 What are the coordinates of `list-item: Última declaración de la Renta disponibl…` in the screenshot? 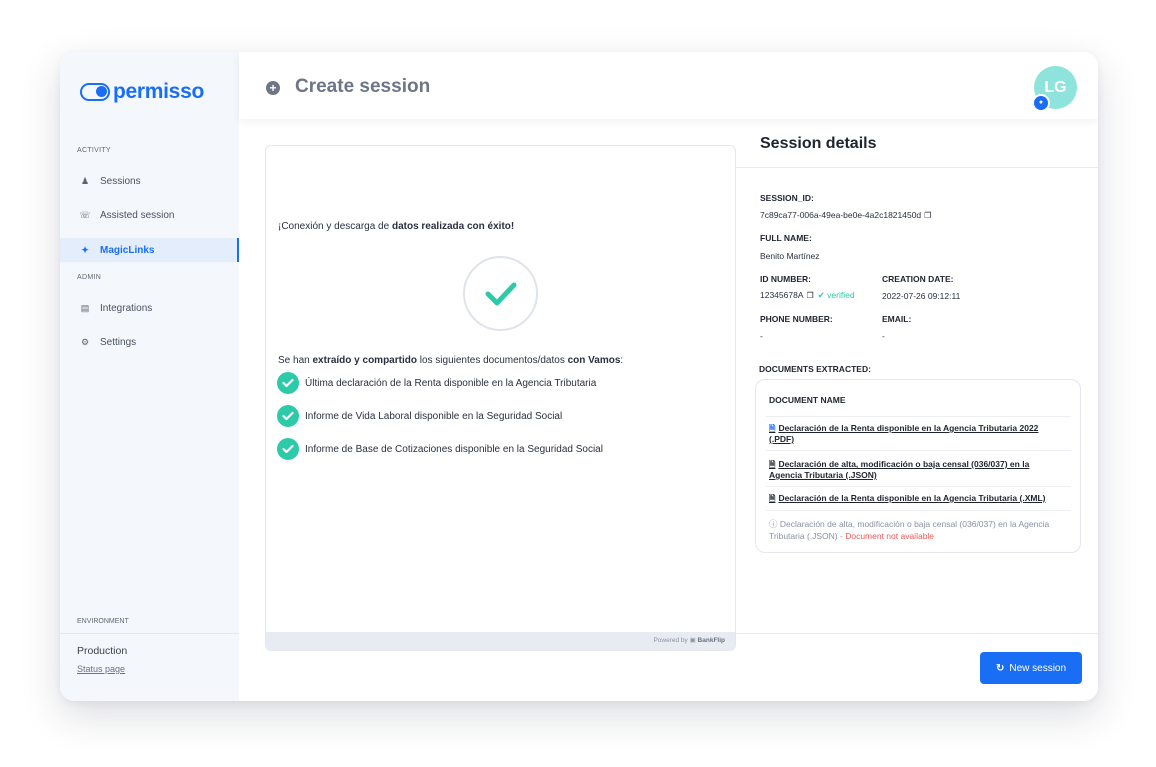 It's located at (436, 383).